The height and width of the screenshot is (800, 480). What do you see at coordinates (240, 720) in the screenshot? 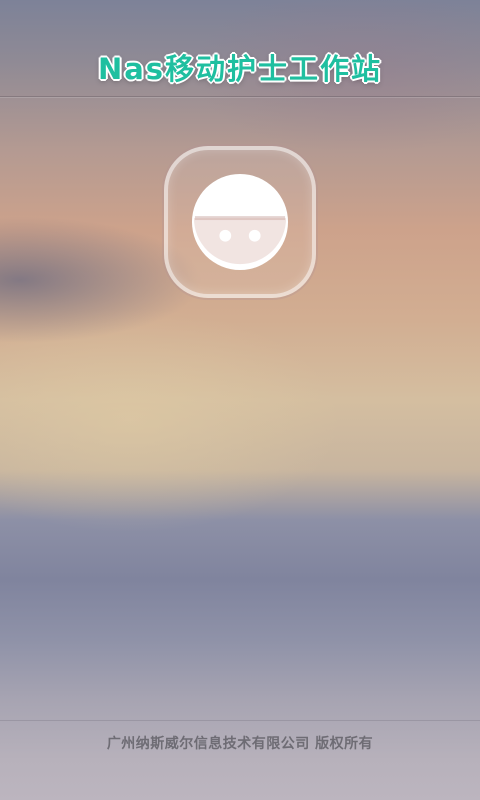
I see `footer-divider` at bounding box center [240, 720].